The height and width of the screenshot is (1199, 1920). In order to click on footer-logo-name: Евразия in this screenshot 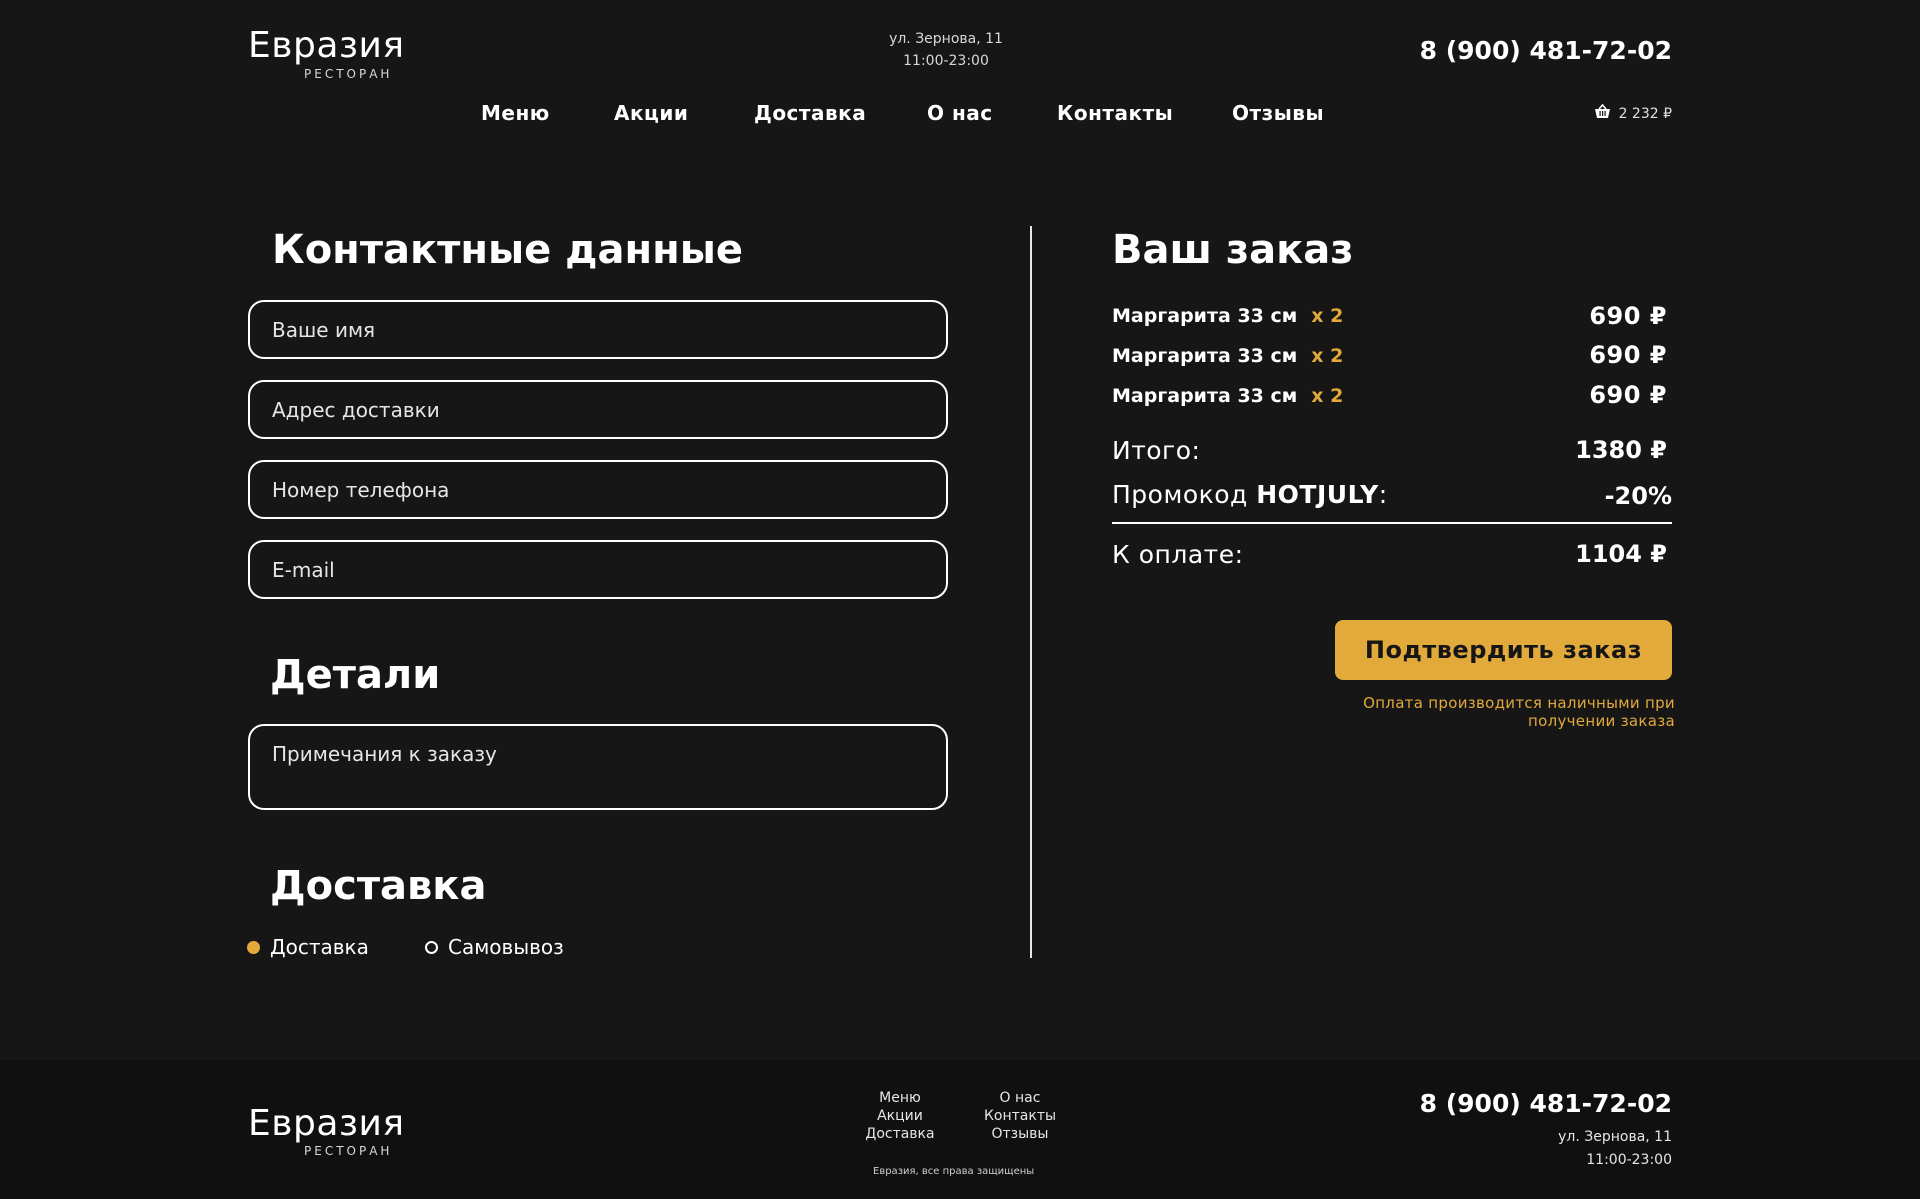, I will do `click(326, 1123)`.